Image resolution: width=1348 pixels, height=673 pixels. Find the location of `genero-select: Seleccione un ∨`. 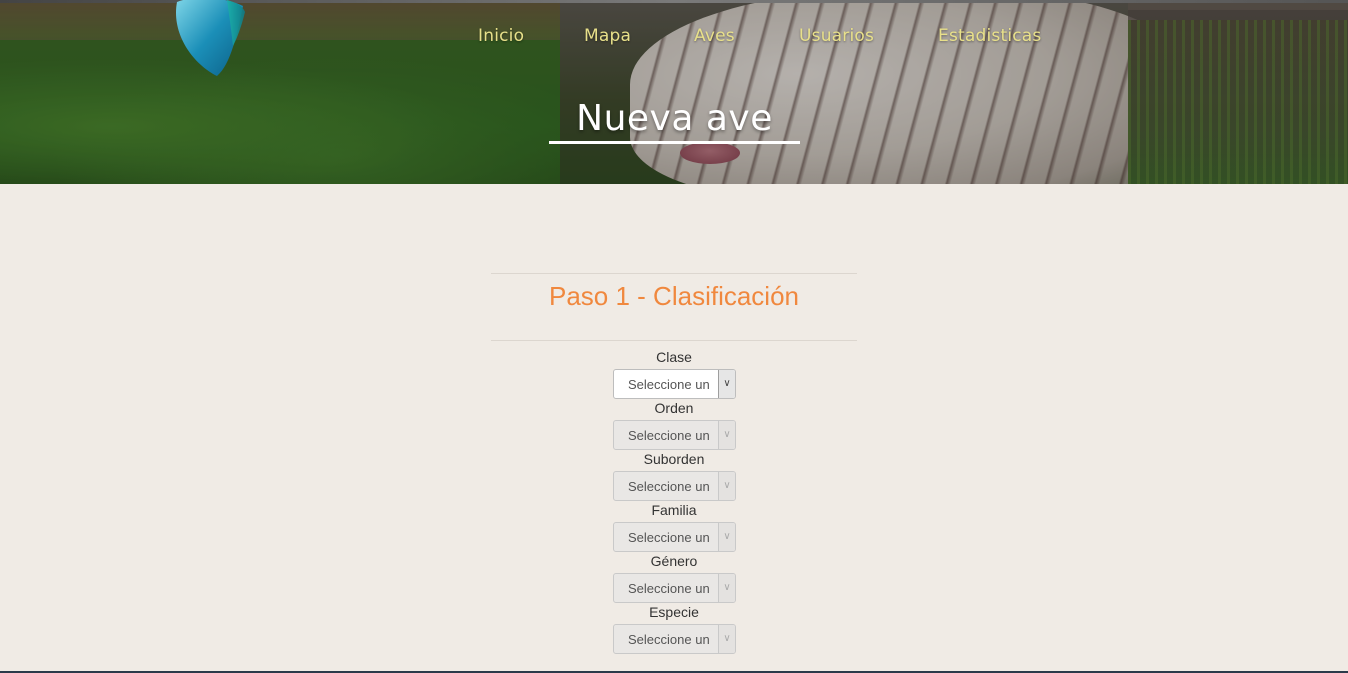

genero-select: Seleccione un ∨ is located at coordinates (674, 588).